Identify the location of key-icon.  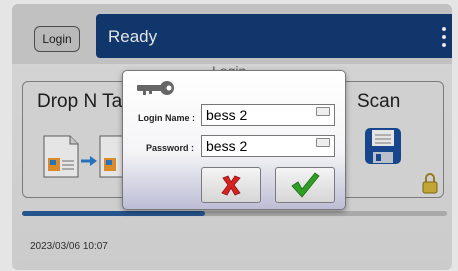
(155, 88).